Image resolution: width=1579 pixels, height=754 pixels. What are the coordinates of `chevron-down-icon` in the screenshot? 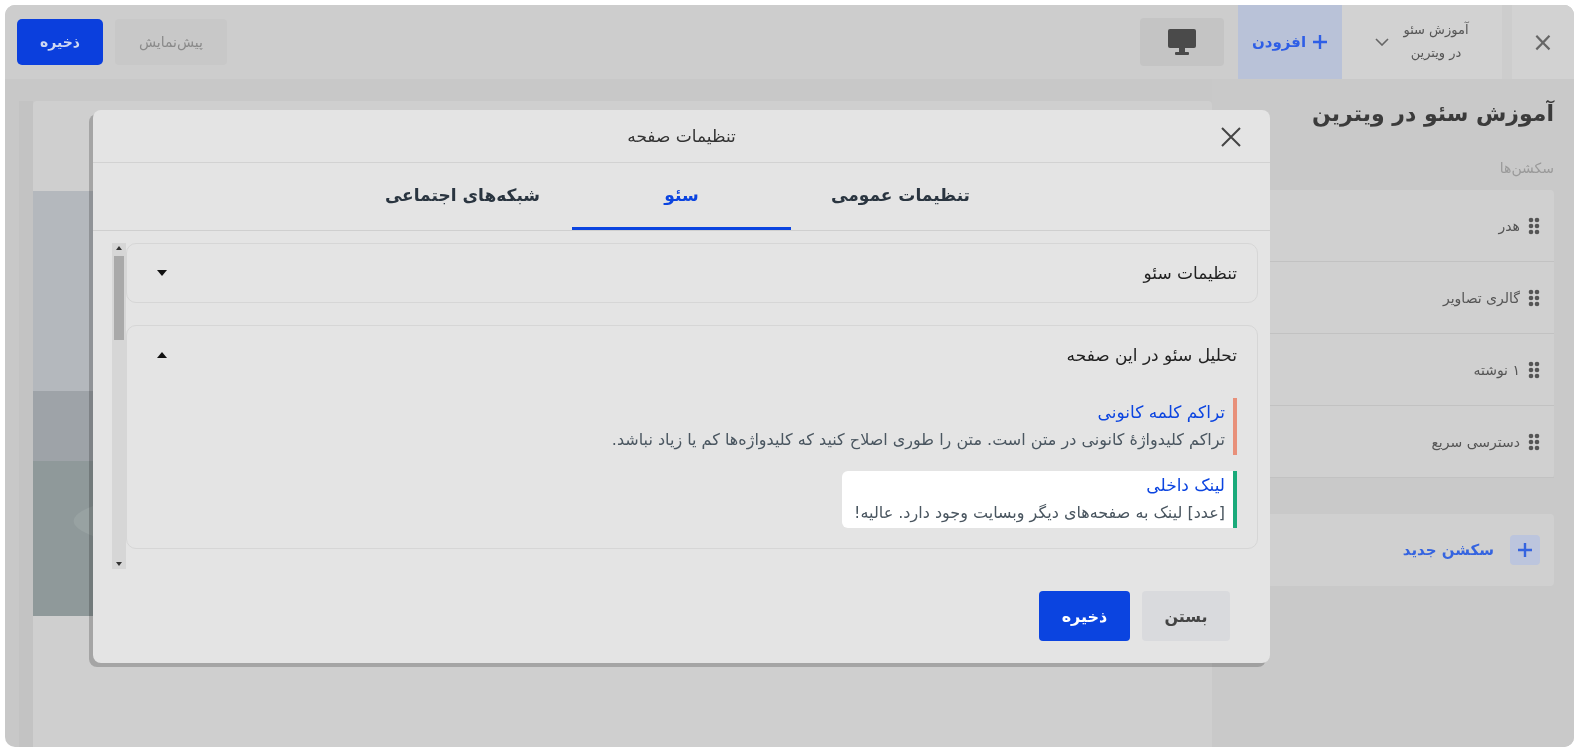 It's located at (1382, 42).